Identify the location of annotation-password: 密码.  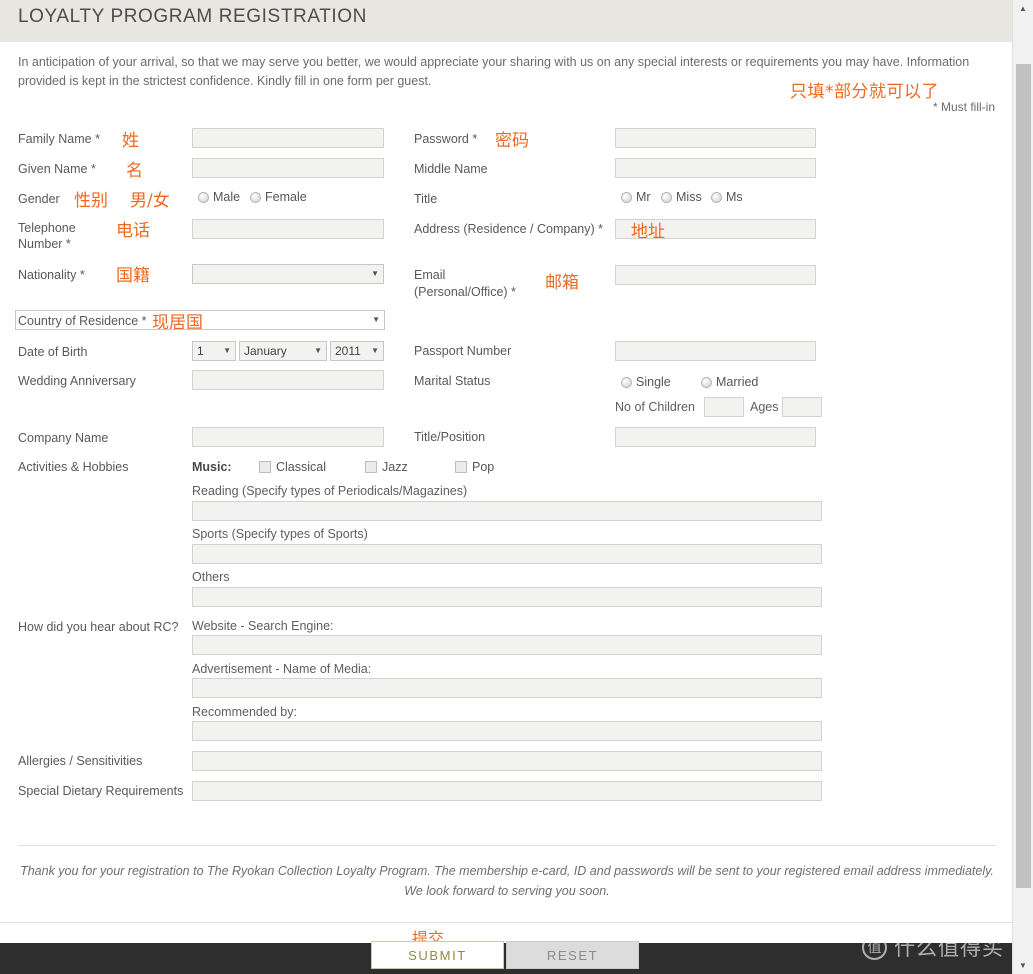
(512, 141).